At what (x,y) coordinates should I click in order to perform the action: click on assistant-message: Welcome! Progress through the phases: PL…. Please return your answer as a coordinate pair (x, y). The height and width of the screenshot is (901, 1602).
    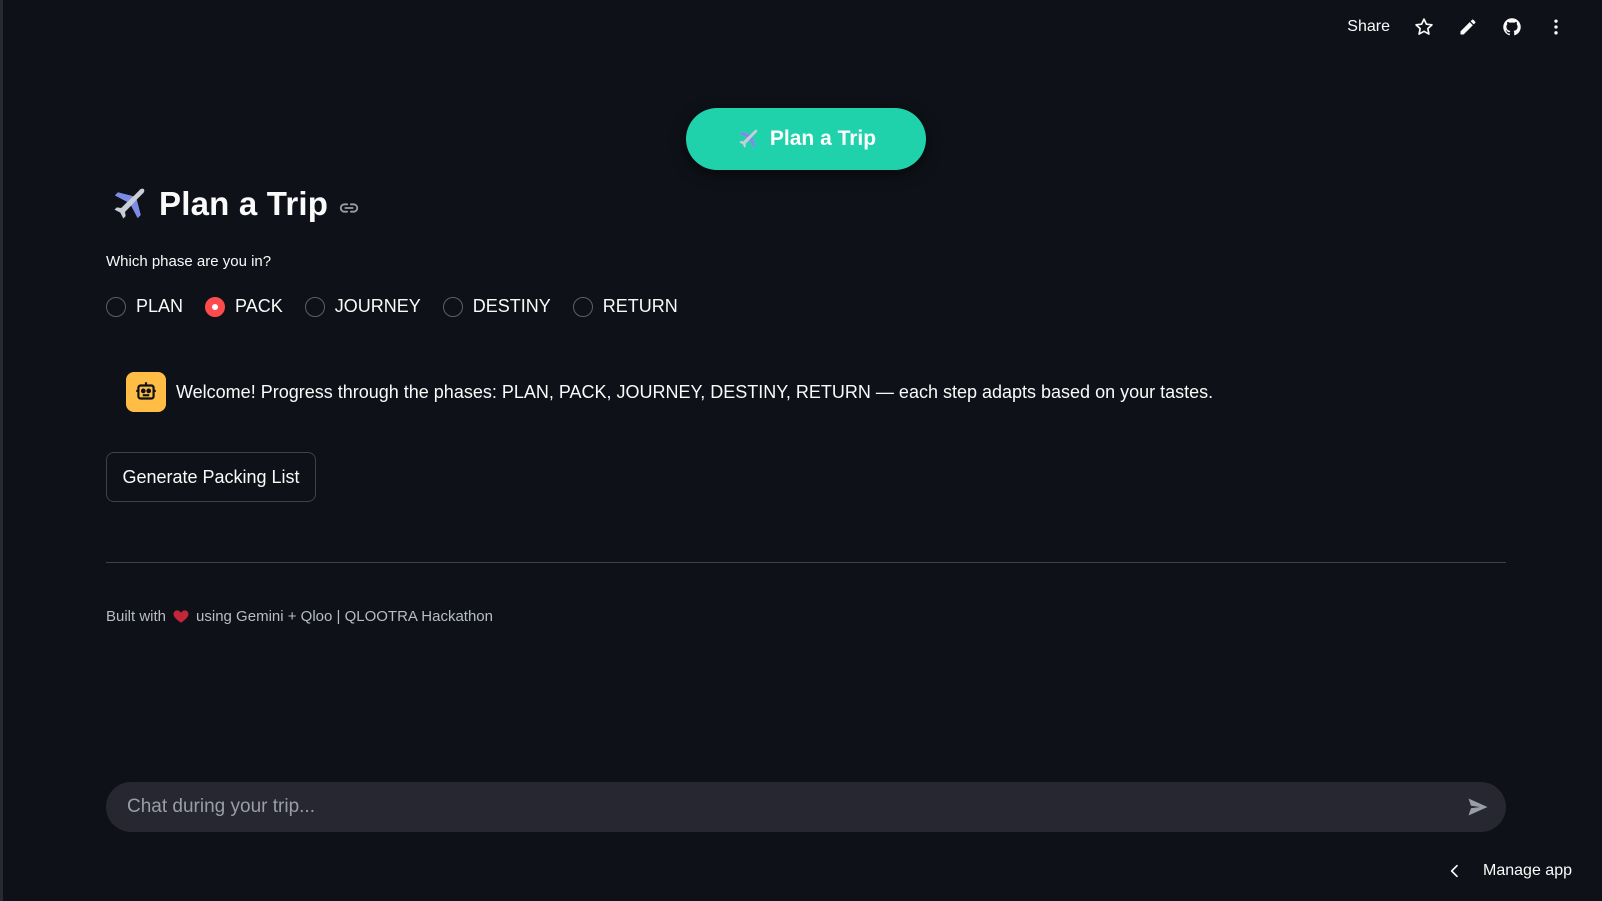
    Looking at the image, I should click on (669, 392).